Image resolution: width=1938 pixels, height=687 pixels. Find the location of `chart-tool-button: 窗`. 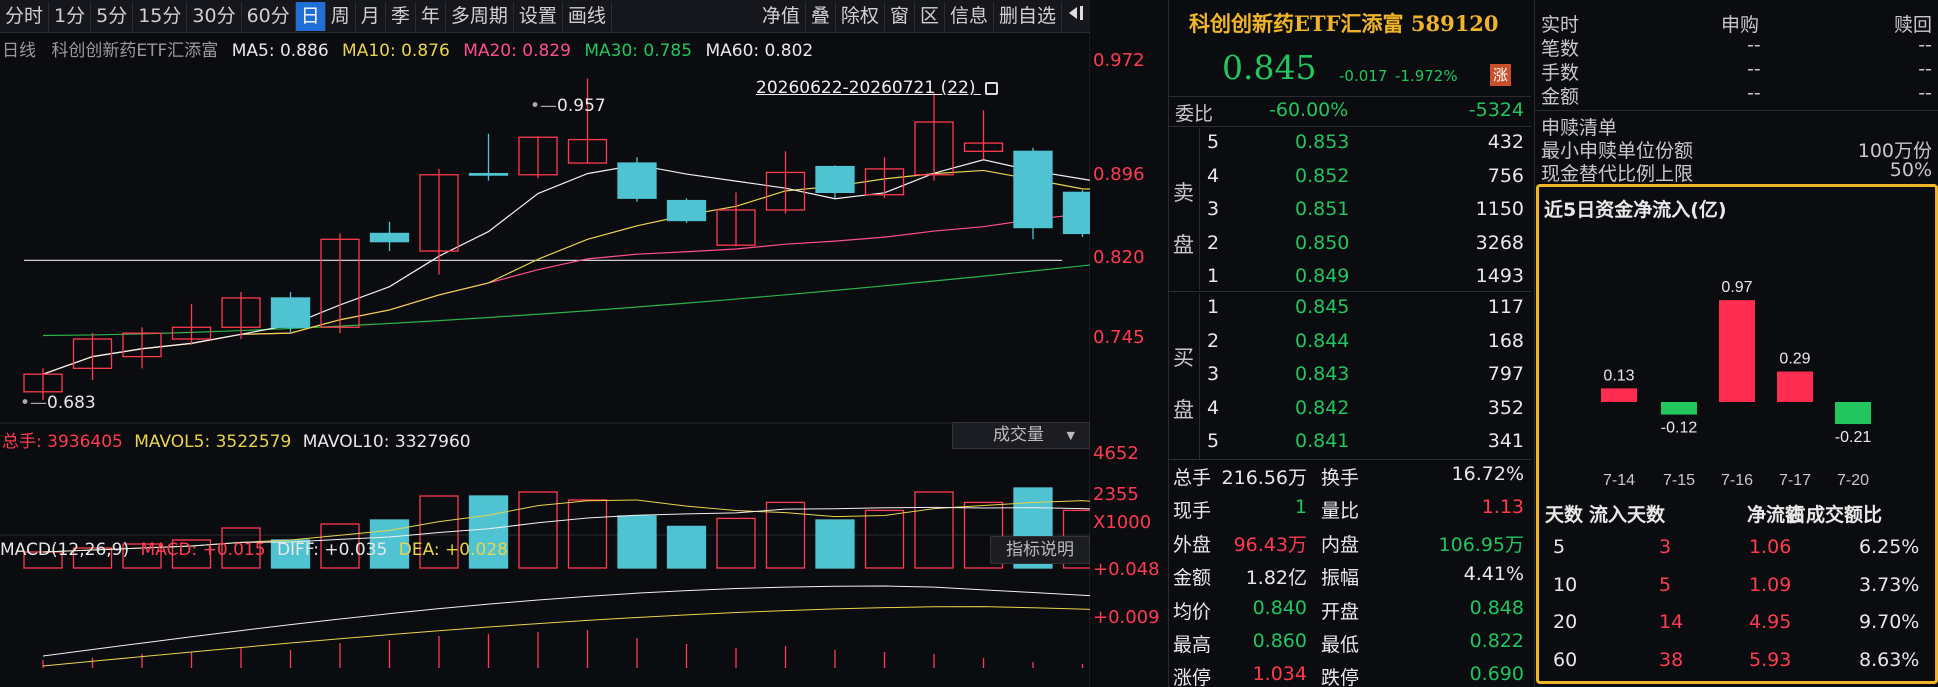

chart-tool-button: 窗 is located at coordinates (900, 16).